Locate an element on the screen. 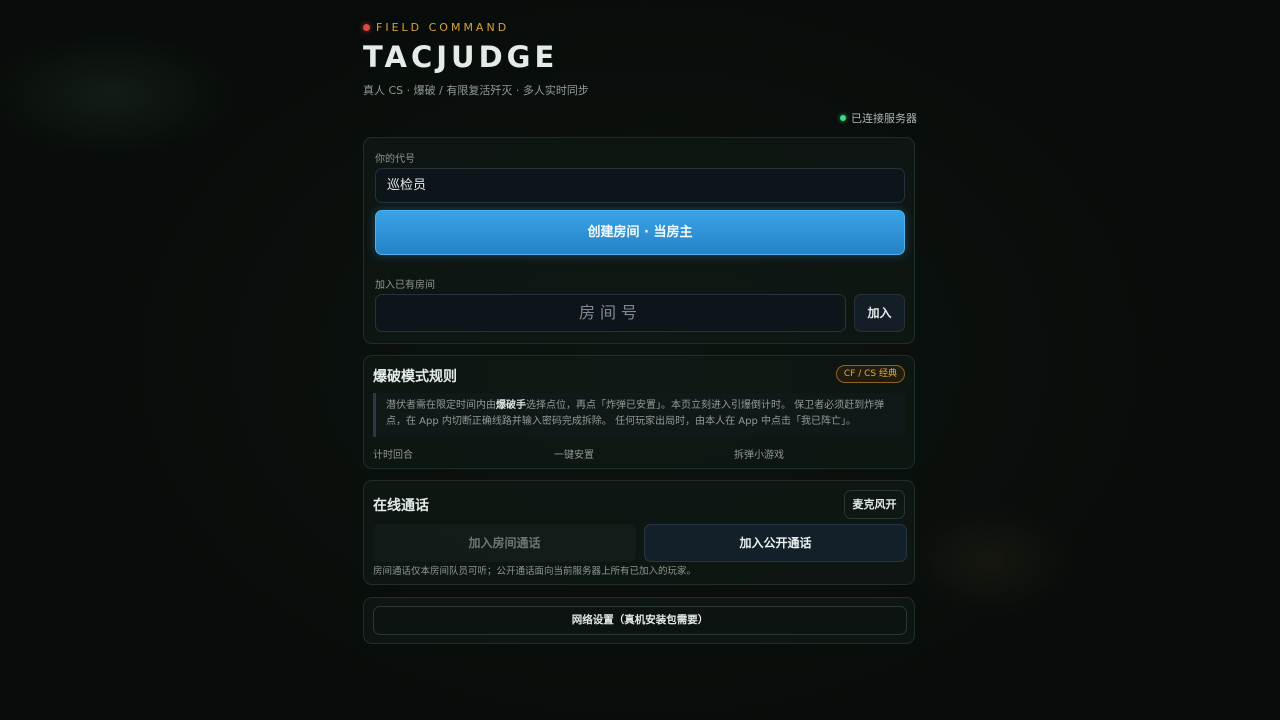 The image size is (1280, 720). connection-status: 已连接服务器 is located at coordinates (878, 118).